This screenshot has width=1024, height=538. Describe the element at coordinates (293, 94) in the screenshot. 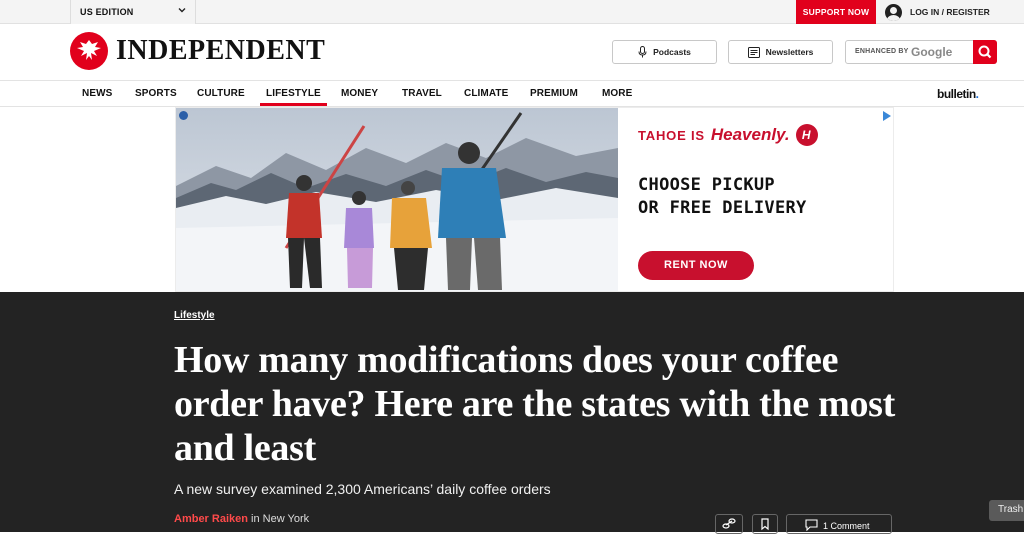

I see `nav-item-lifestyle: LIFESTYLE` at that location.